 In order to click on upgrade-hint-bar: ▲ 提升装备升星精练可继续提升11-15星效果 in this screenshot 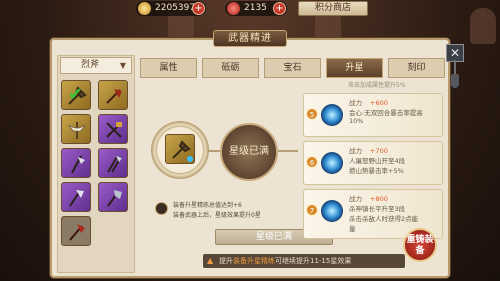, I will do `click(304, 261)`.